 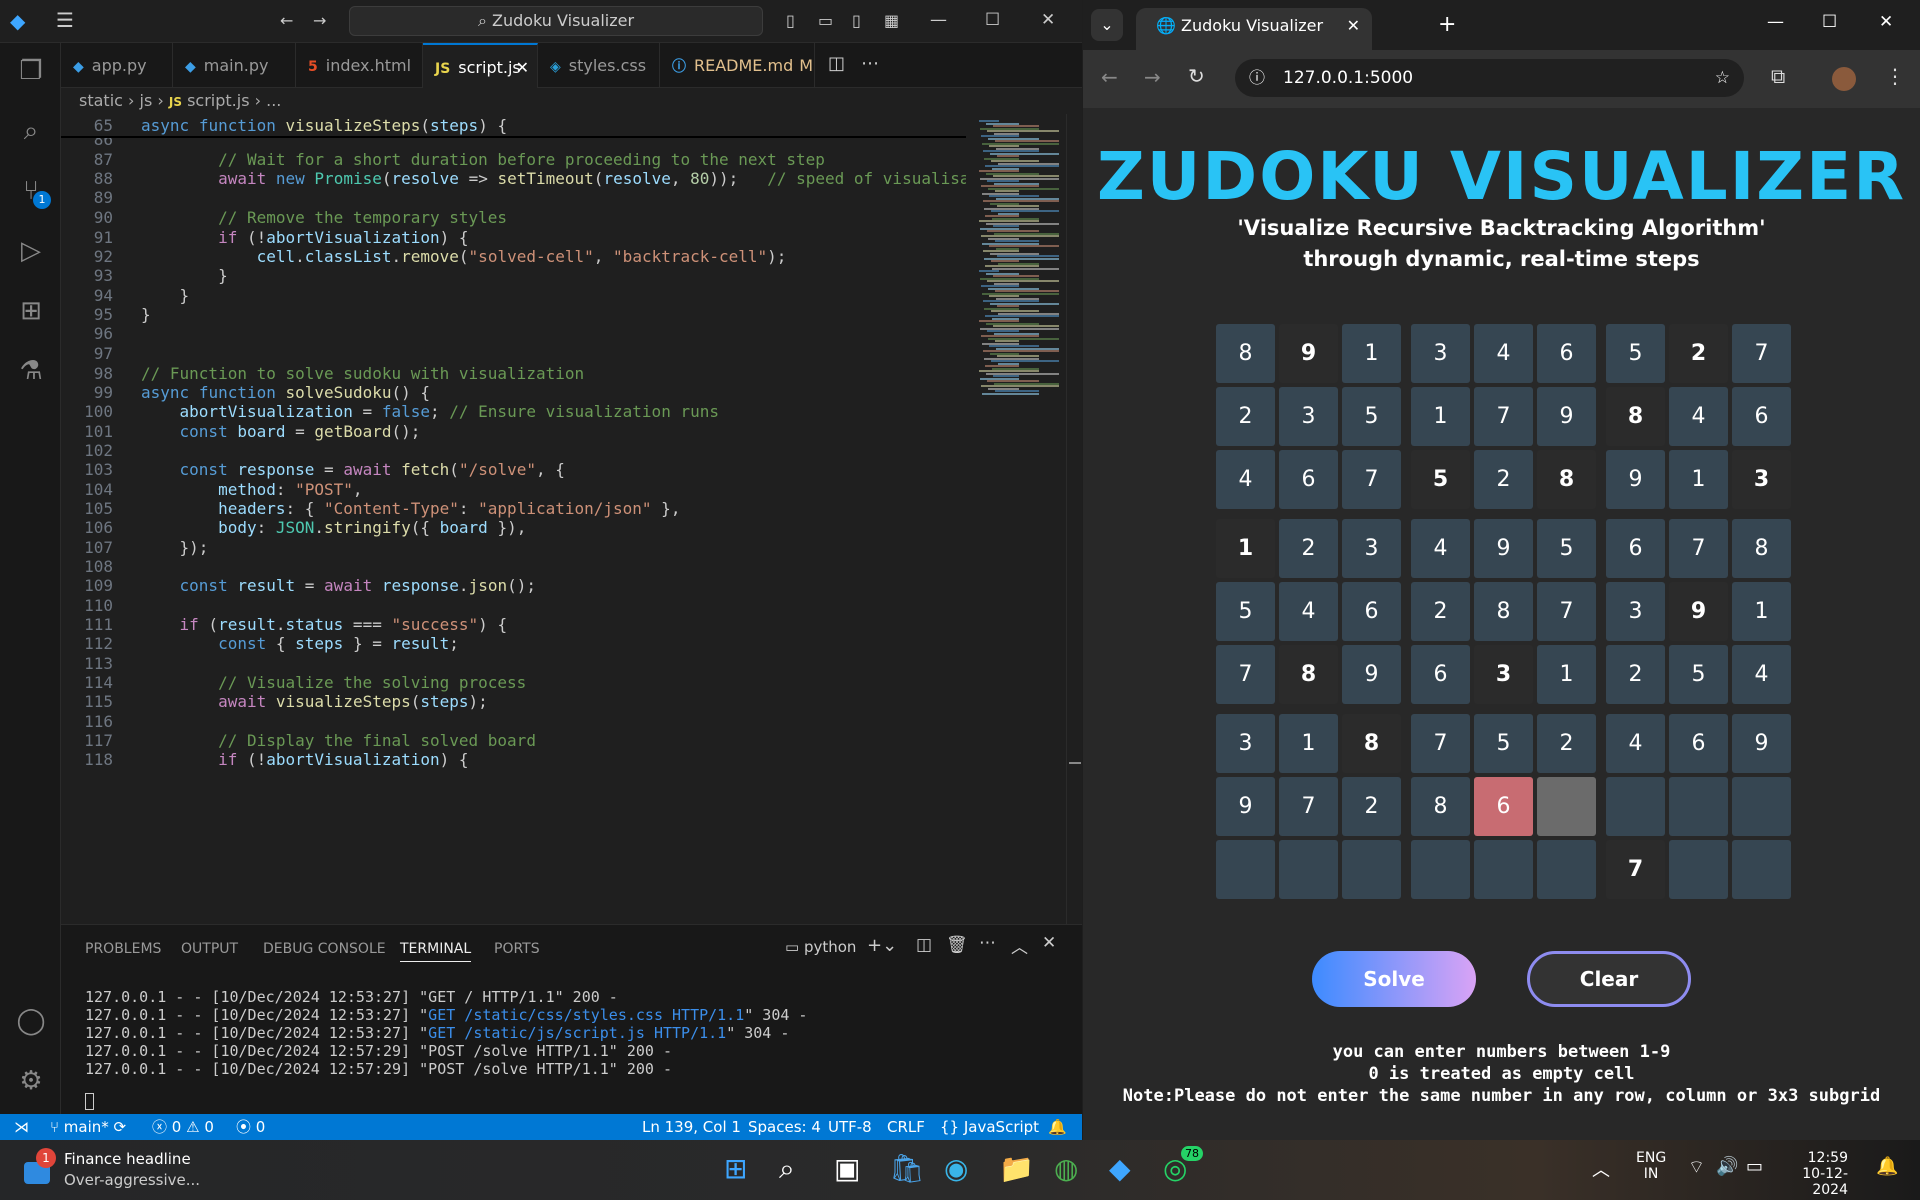 What do you see at coordinates (88, 1127) in the screenshot?
I see `git-branch-status: ⑂ main* ⟳` at bounding box center [88, 1127].